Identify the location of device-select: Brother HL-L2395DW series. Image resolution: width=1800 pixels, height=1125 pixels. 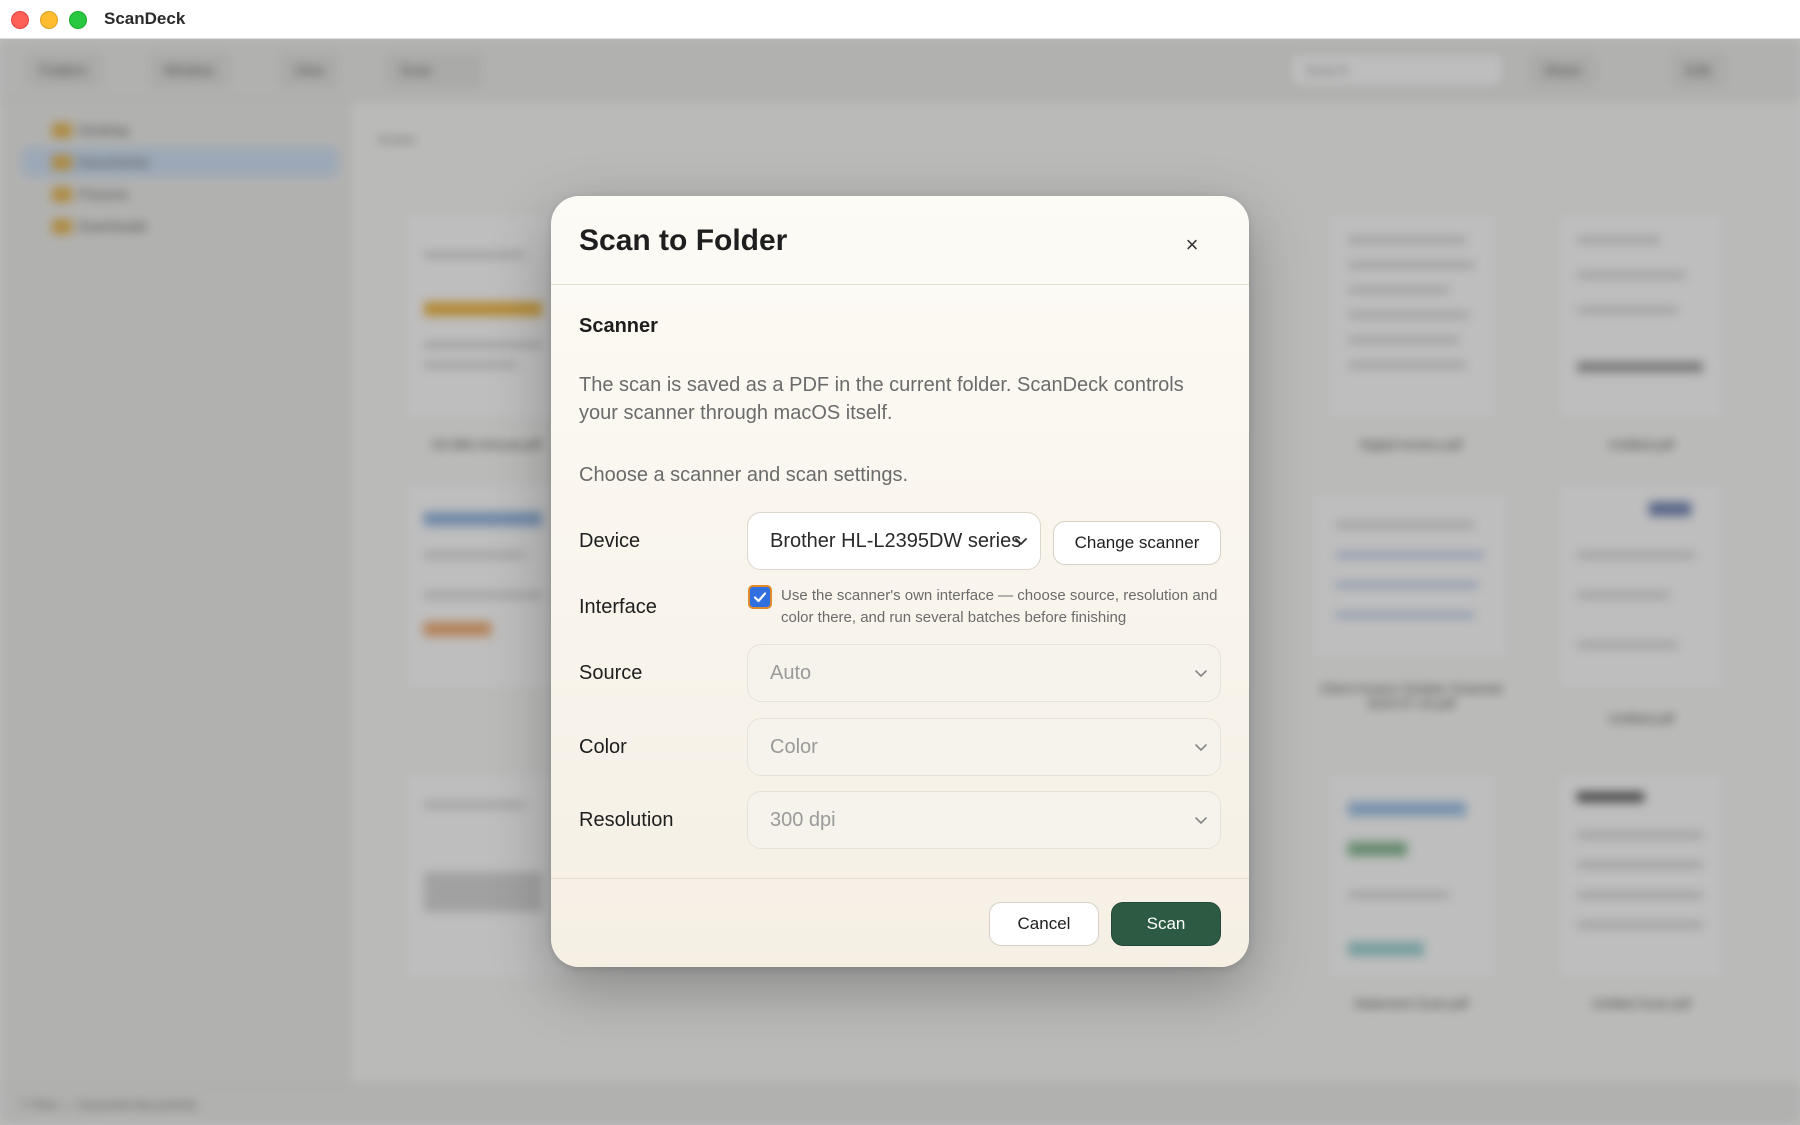
(894, 541).